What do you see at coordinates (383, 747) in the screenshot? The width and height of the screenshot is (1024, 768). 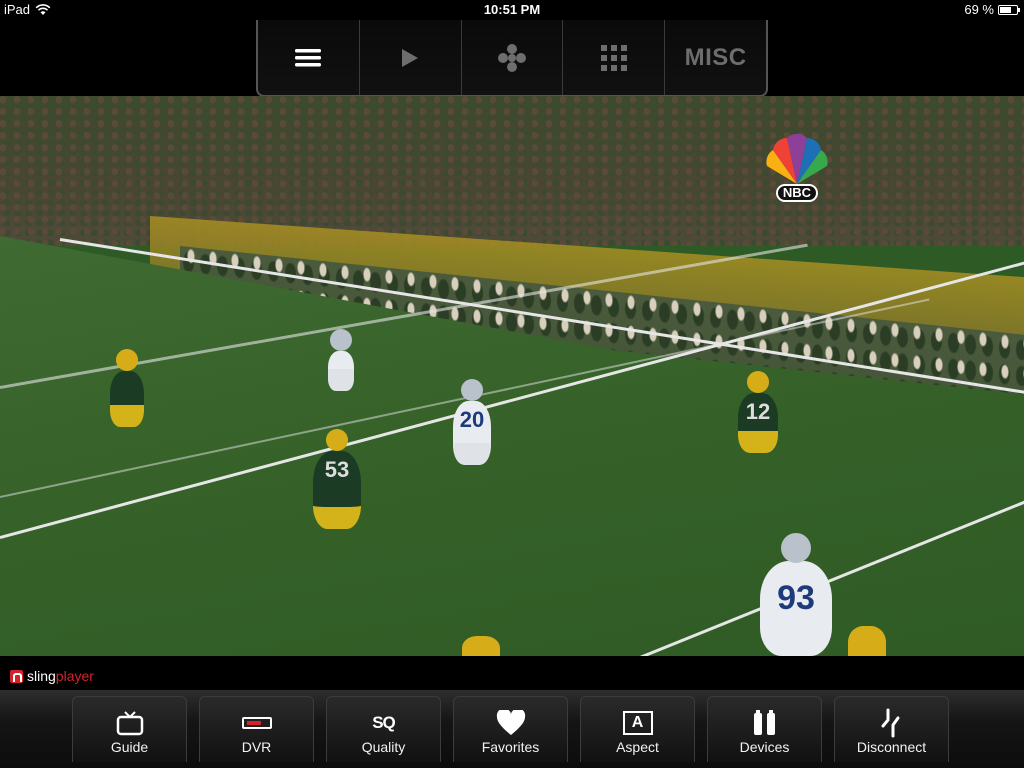 I see `quality-label: Quality` at bounding box center [383, 747].